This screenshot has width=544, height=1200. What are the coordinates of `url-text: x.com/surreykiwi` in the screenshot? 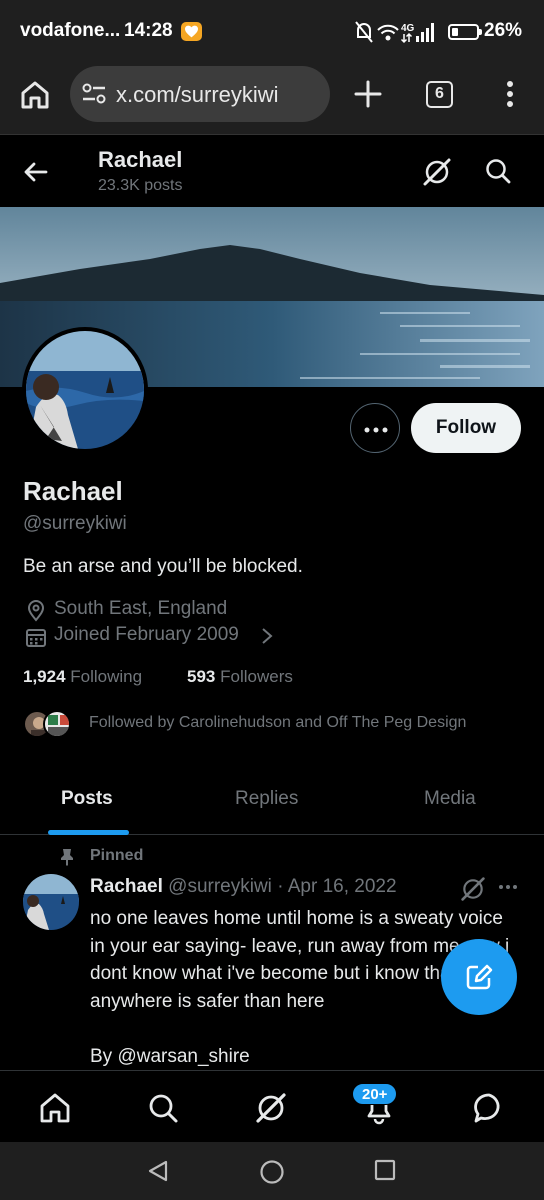 It's located at (197, 94).